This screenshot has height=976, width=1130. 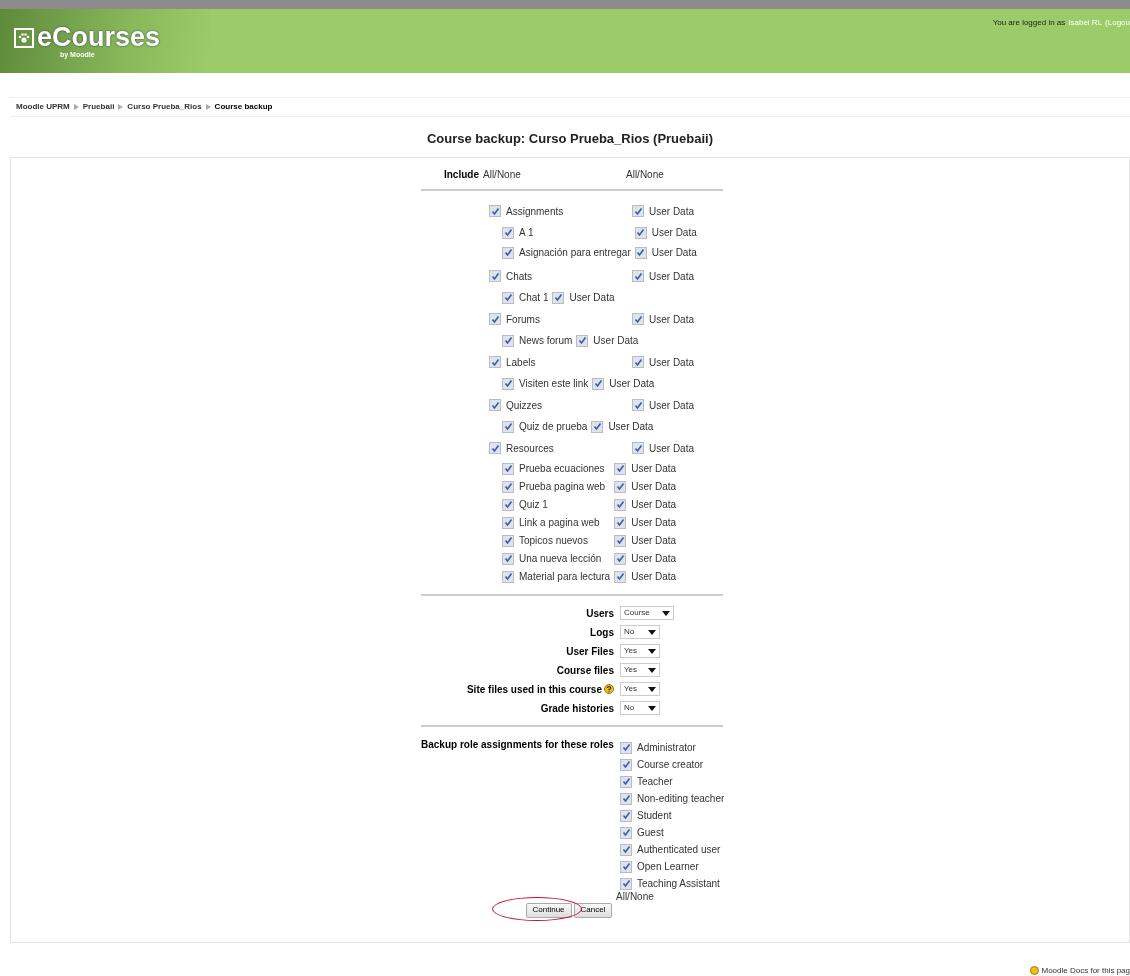 I want to click on option-label: Users, so click(x=600, y=613).